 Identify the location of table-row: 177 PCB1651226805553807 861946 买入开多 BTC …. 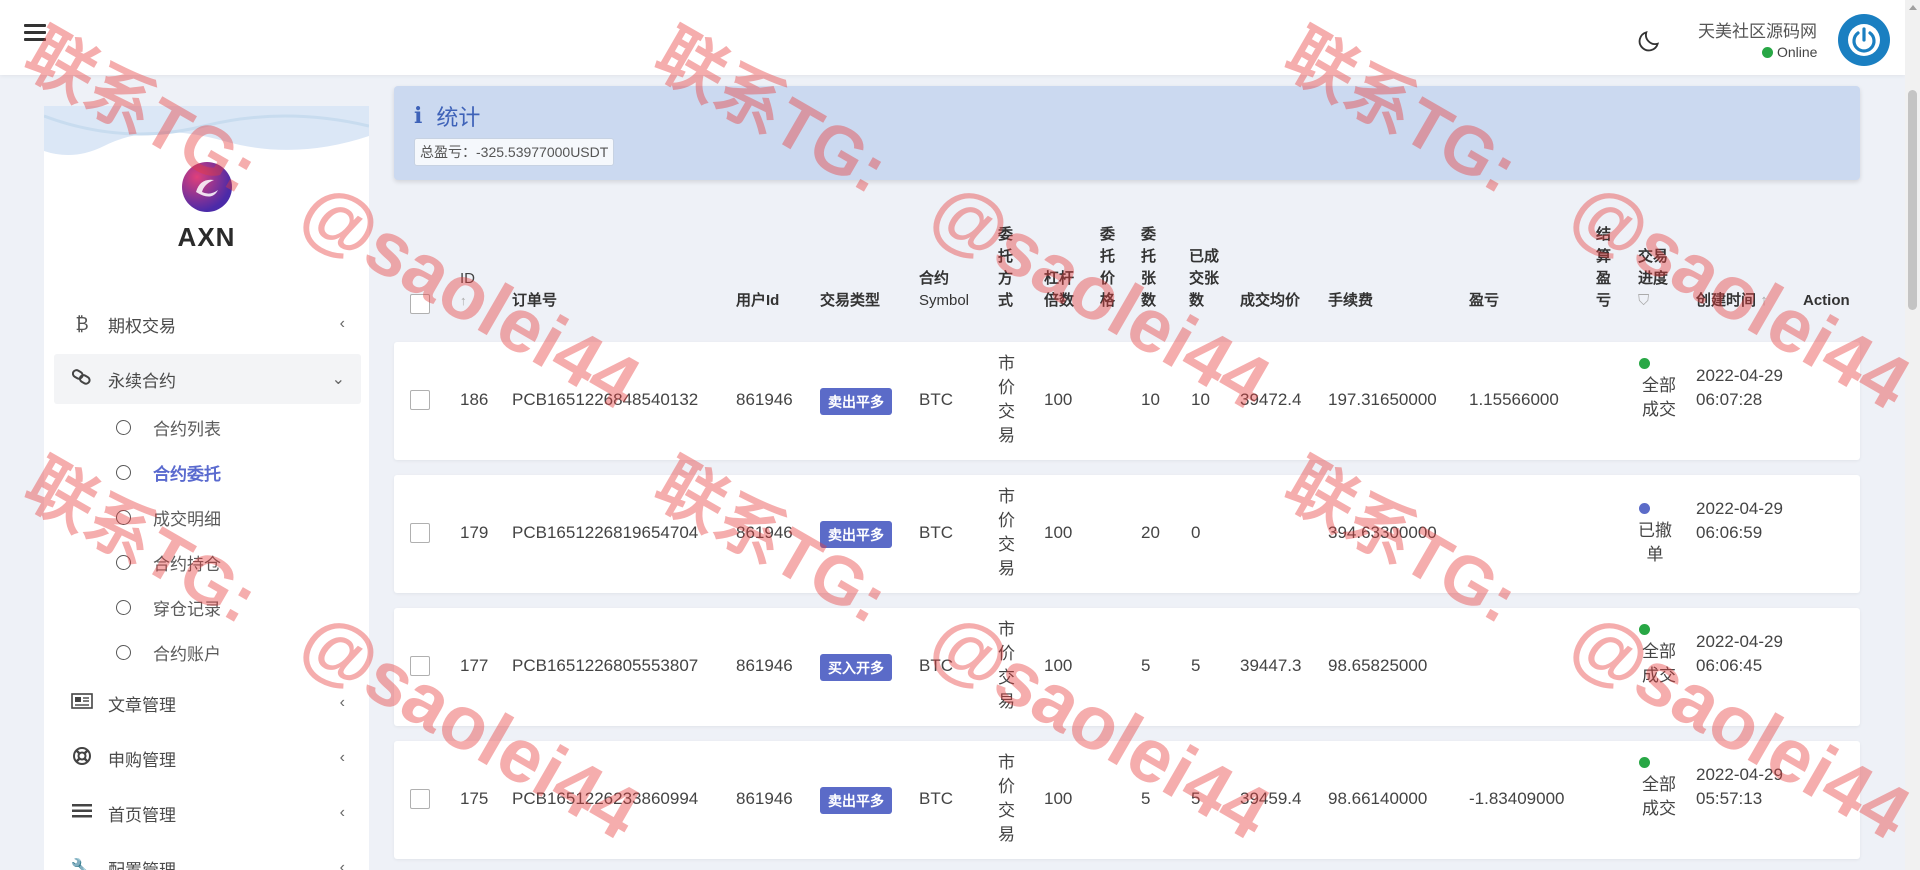
(1127, 667).